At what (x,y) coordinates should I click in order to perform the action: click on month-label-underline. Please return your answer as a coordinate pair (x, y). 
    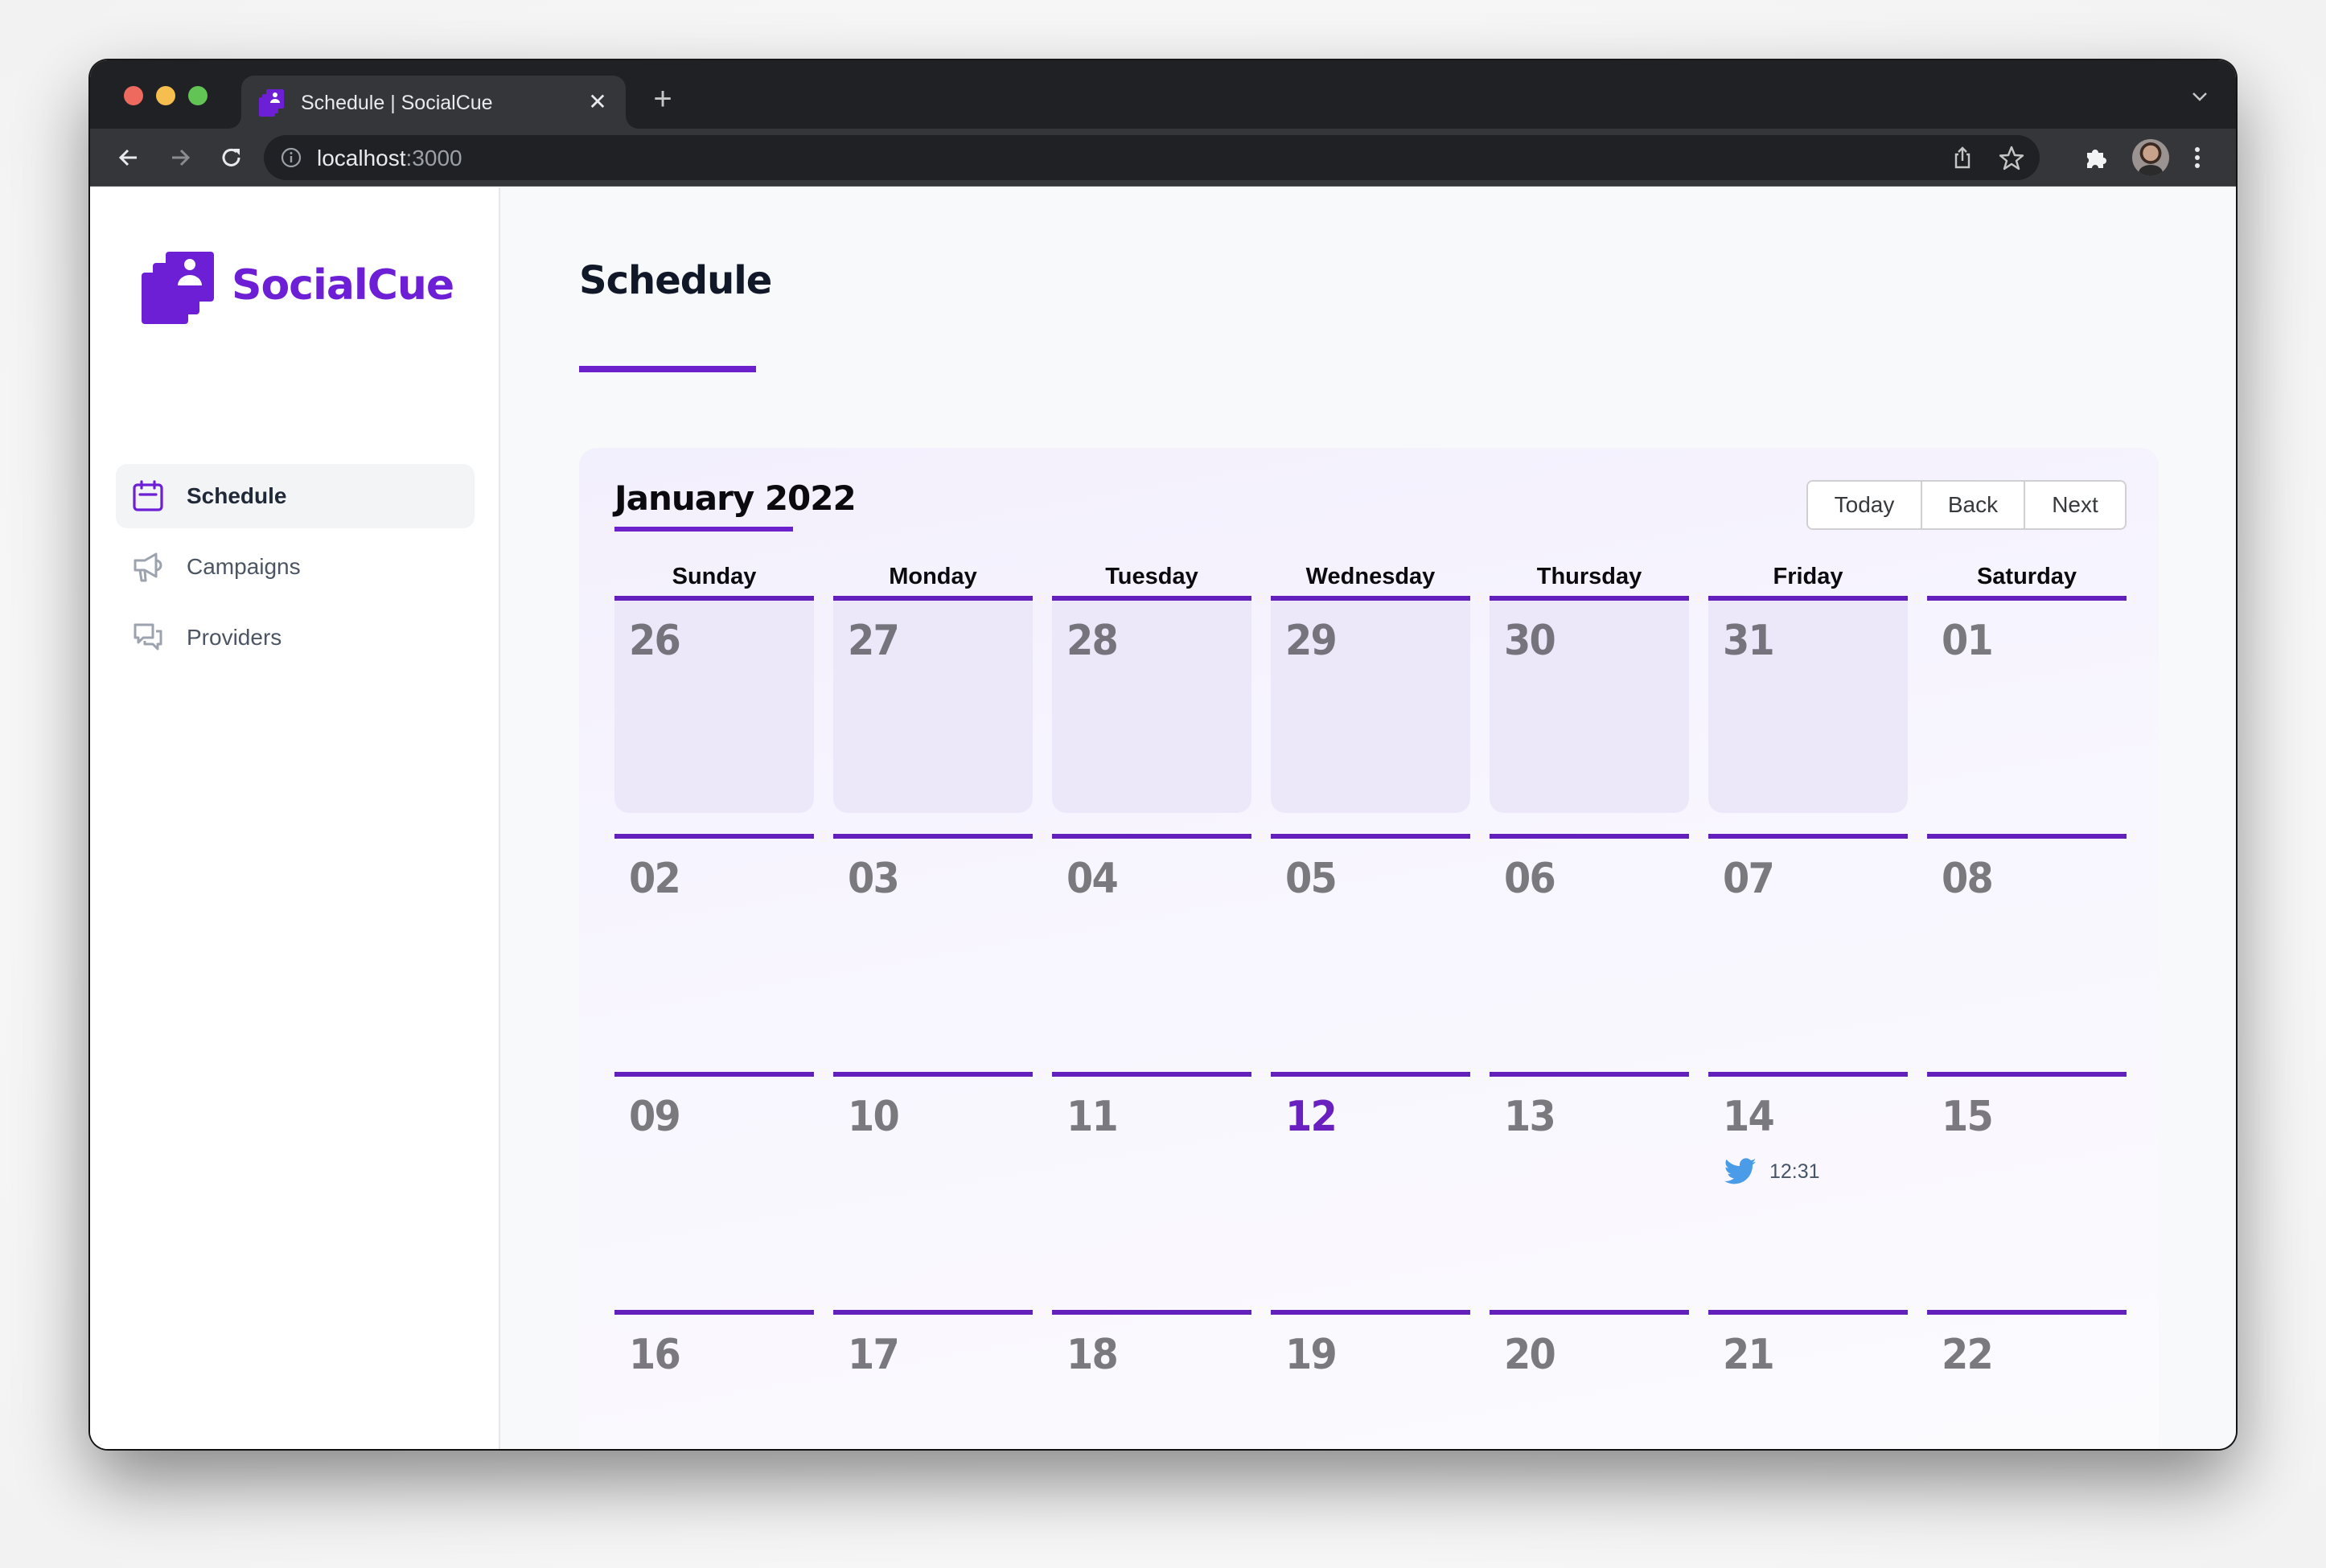
    Looking at the image, I should click on (703, 529).